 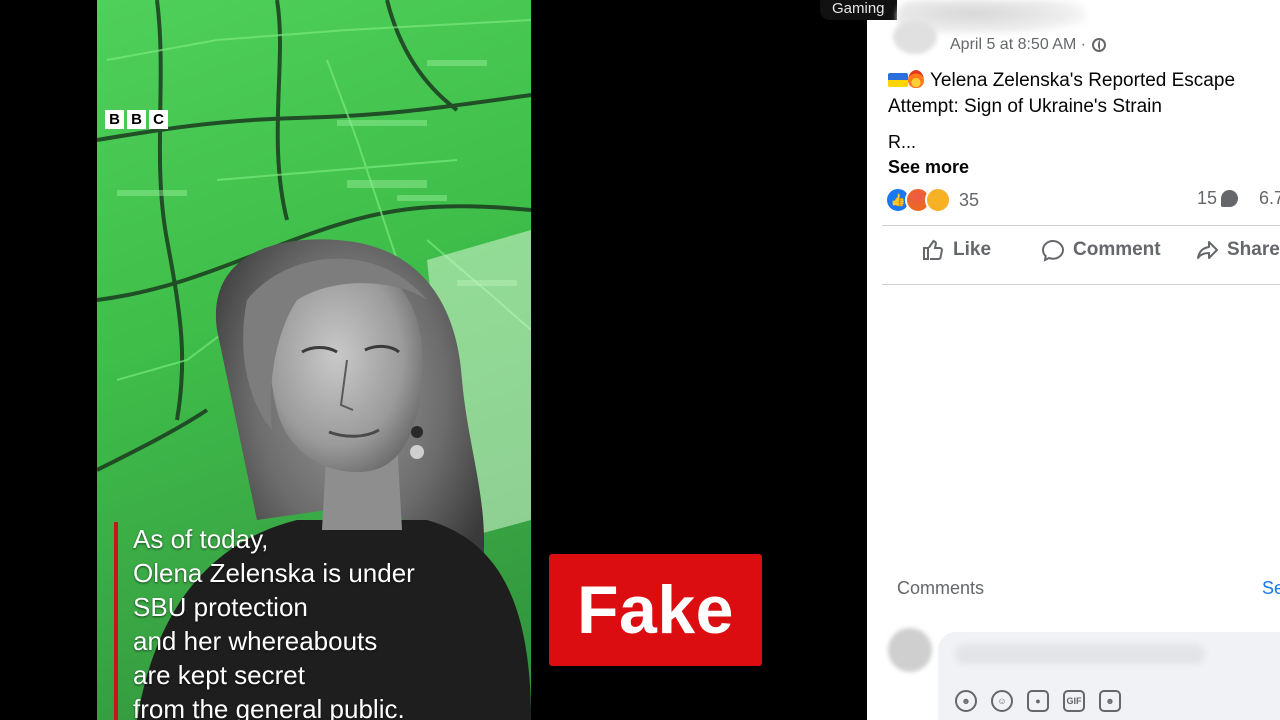 I want to click on comment-label: Comment, so click(x=1117, y=249).